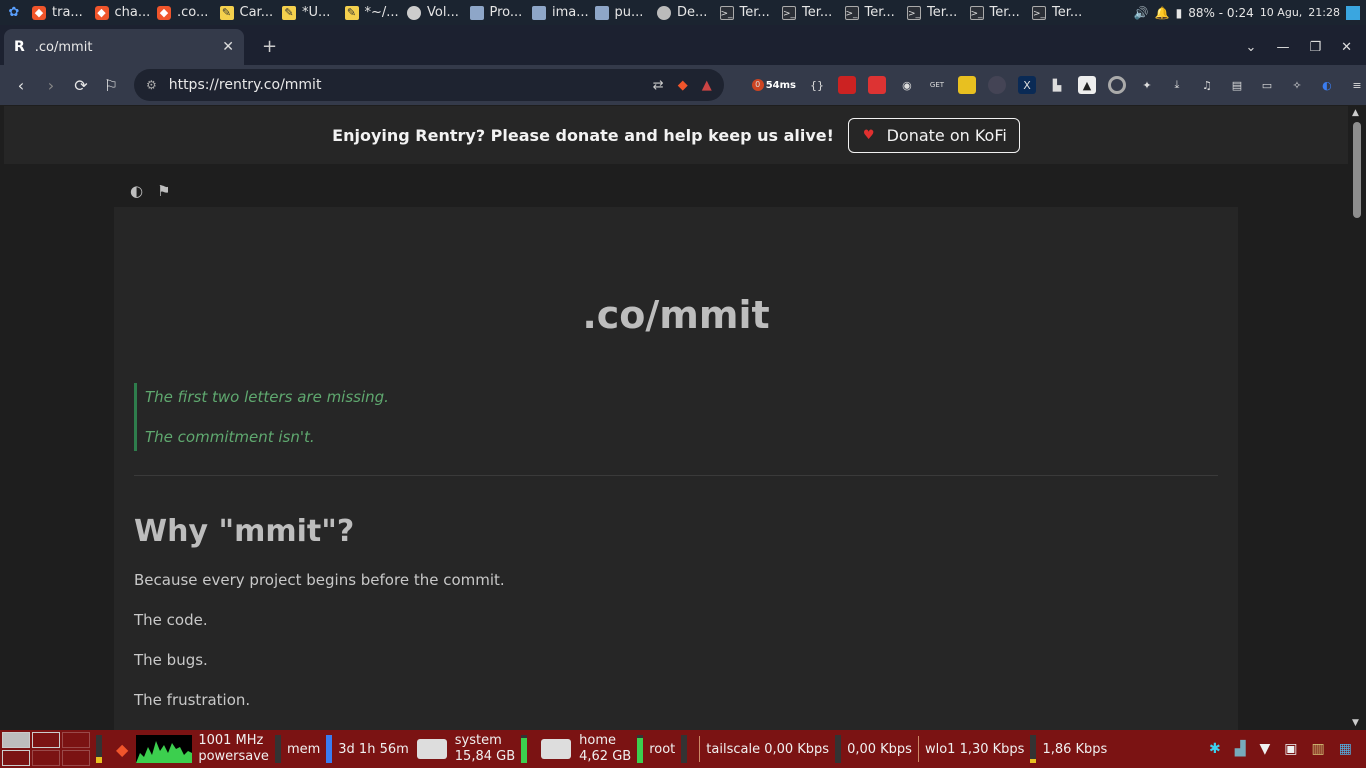 The image size is (1366, 768). What do you see at coordinates (19, 47) in the screenshot?
I see `rentry-favicon-icon: R` at bounding box center [19, 47].